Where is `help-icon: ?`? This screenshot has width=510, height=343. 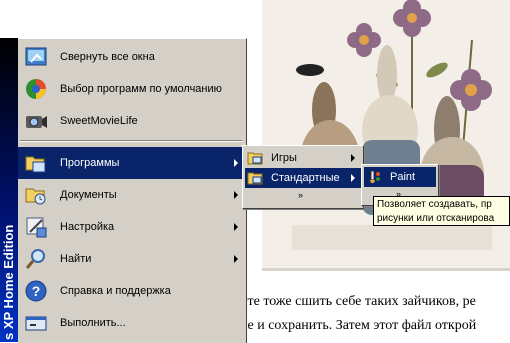 help-icon: ? is located at coordinates (36, 291).